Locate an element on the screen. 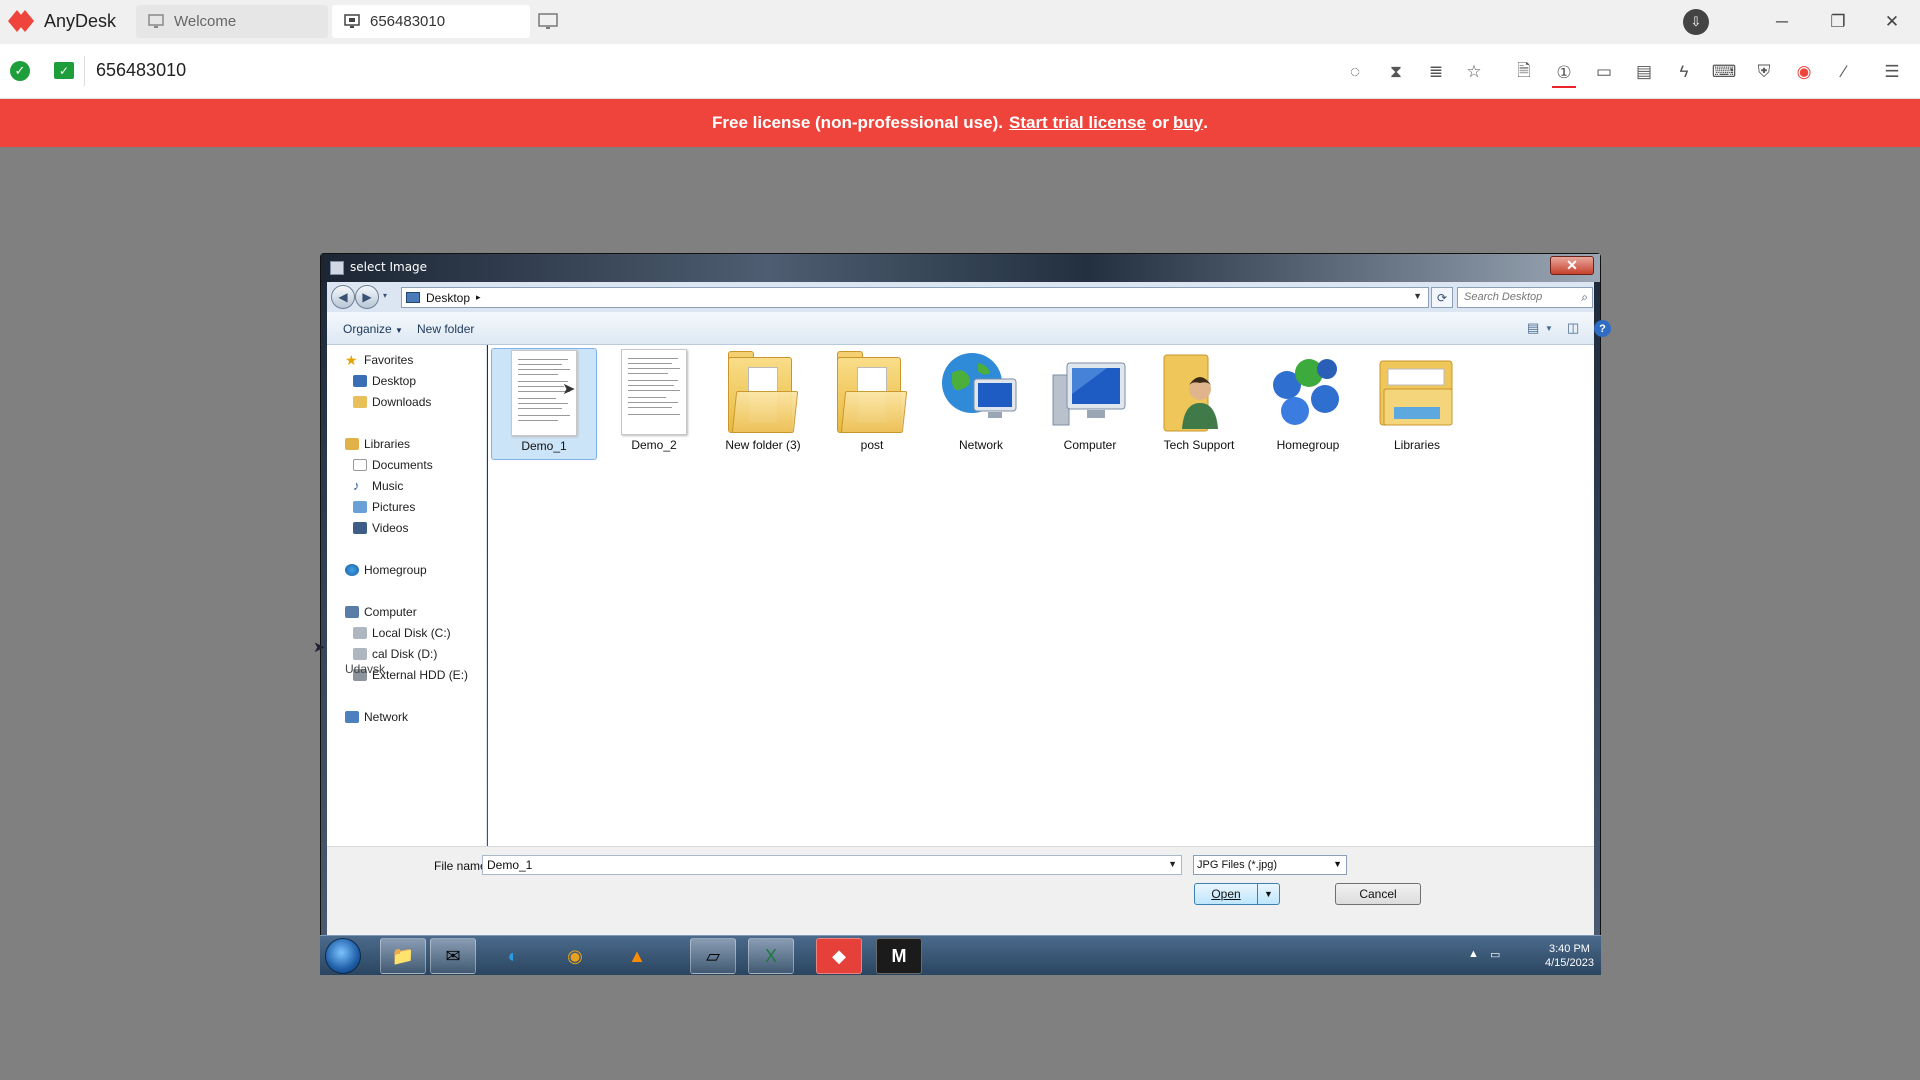  pen-icon: ⁄ is located at coordinates (1844, 72).